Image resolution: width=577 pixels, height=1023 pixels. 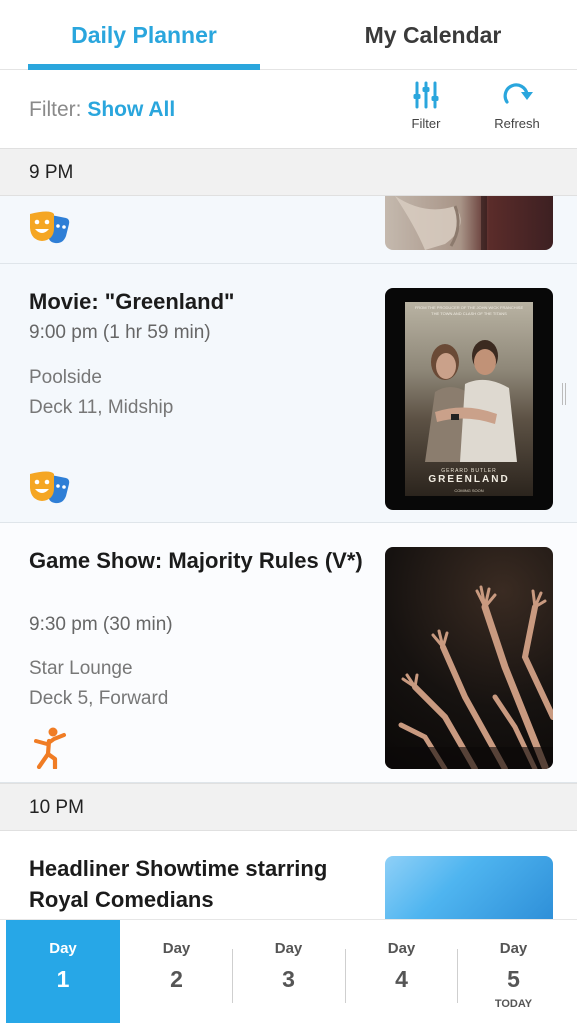 I want to click on refresh-button-label: Refresh, so click(x=517, y=123).